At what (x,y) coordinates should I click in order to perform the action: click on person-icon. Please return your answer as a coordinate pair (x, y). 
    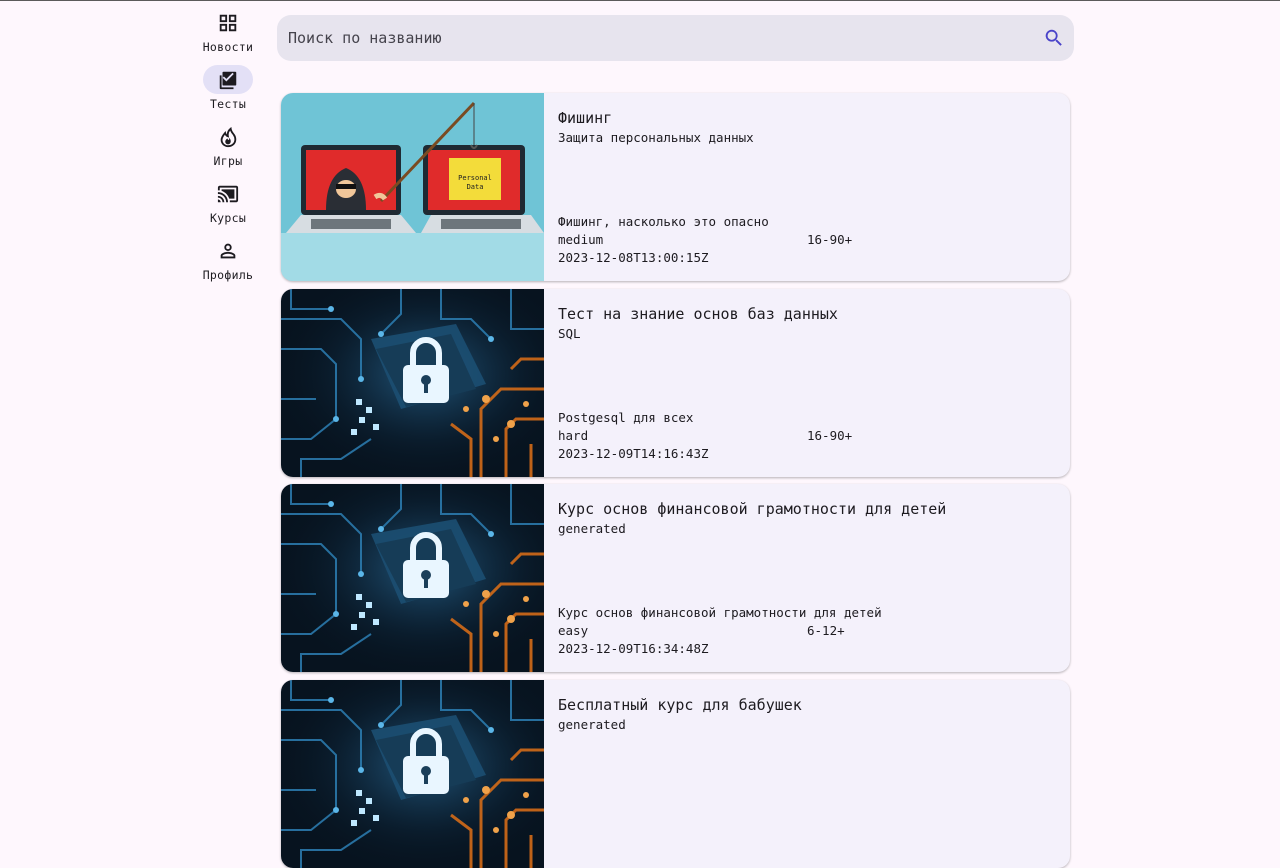
    Looking at the image, I should click on (228, 250).